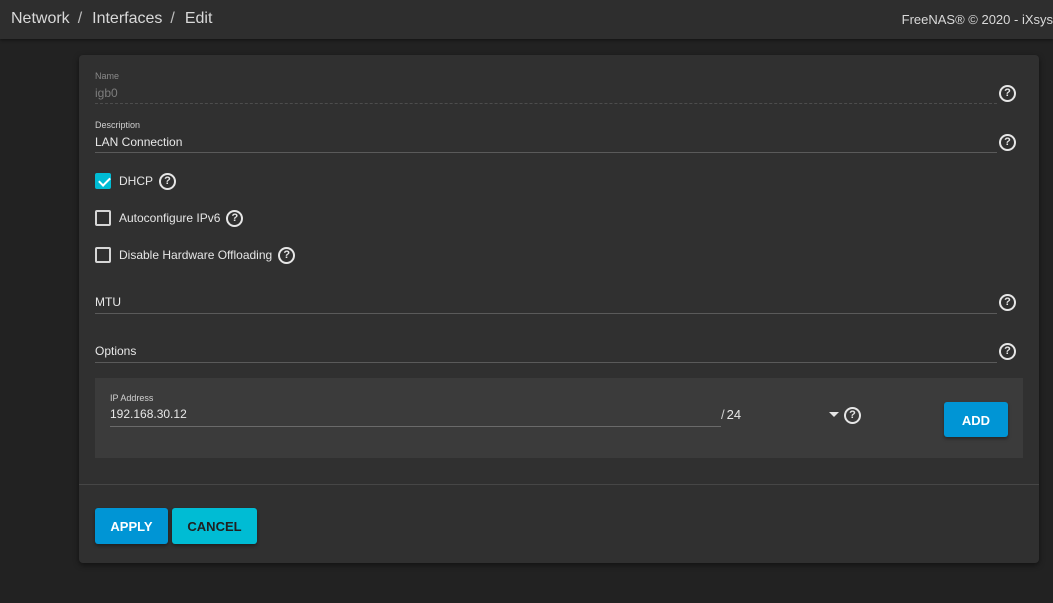 The image size is (1053, 603). I want to click on divider, so click(559, 484).